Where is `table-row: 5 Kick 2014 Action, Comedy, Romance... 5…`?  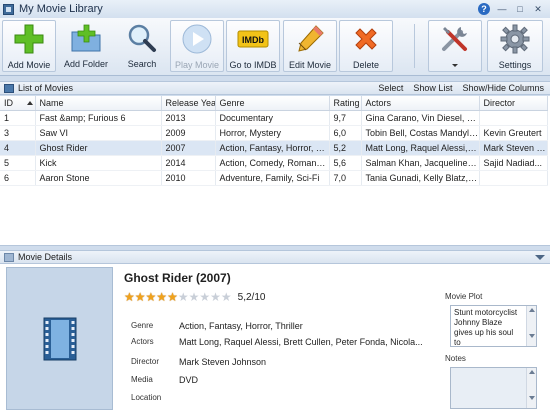
table-row: 5 Kick 2014 Action, Comedy, Romance... 5… is located at coordinates (274, 163).